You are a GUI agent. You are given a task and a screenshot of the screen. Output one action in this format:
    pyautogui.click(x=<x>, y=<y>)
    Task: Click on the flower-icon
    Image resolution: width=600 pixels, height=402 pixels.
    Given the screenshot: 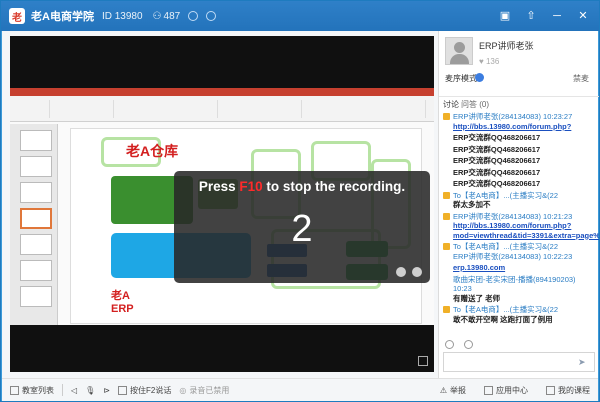 What is the action you would take?
    pyautogui.click(x=469, y=344)
    